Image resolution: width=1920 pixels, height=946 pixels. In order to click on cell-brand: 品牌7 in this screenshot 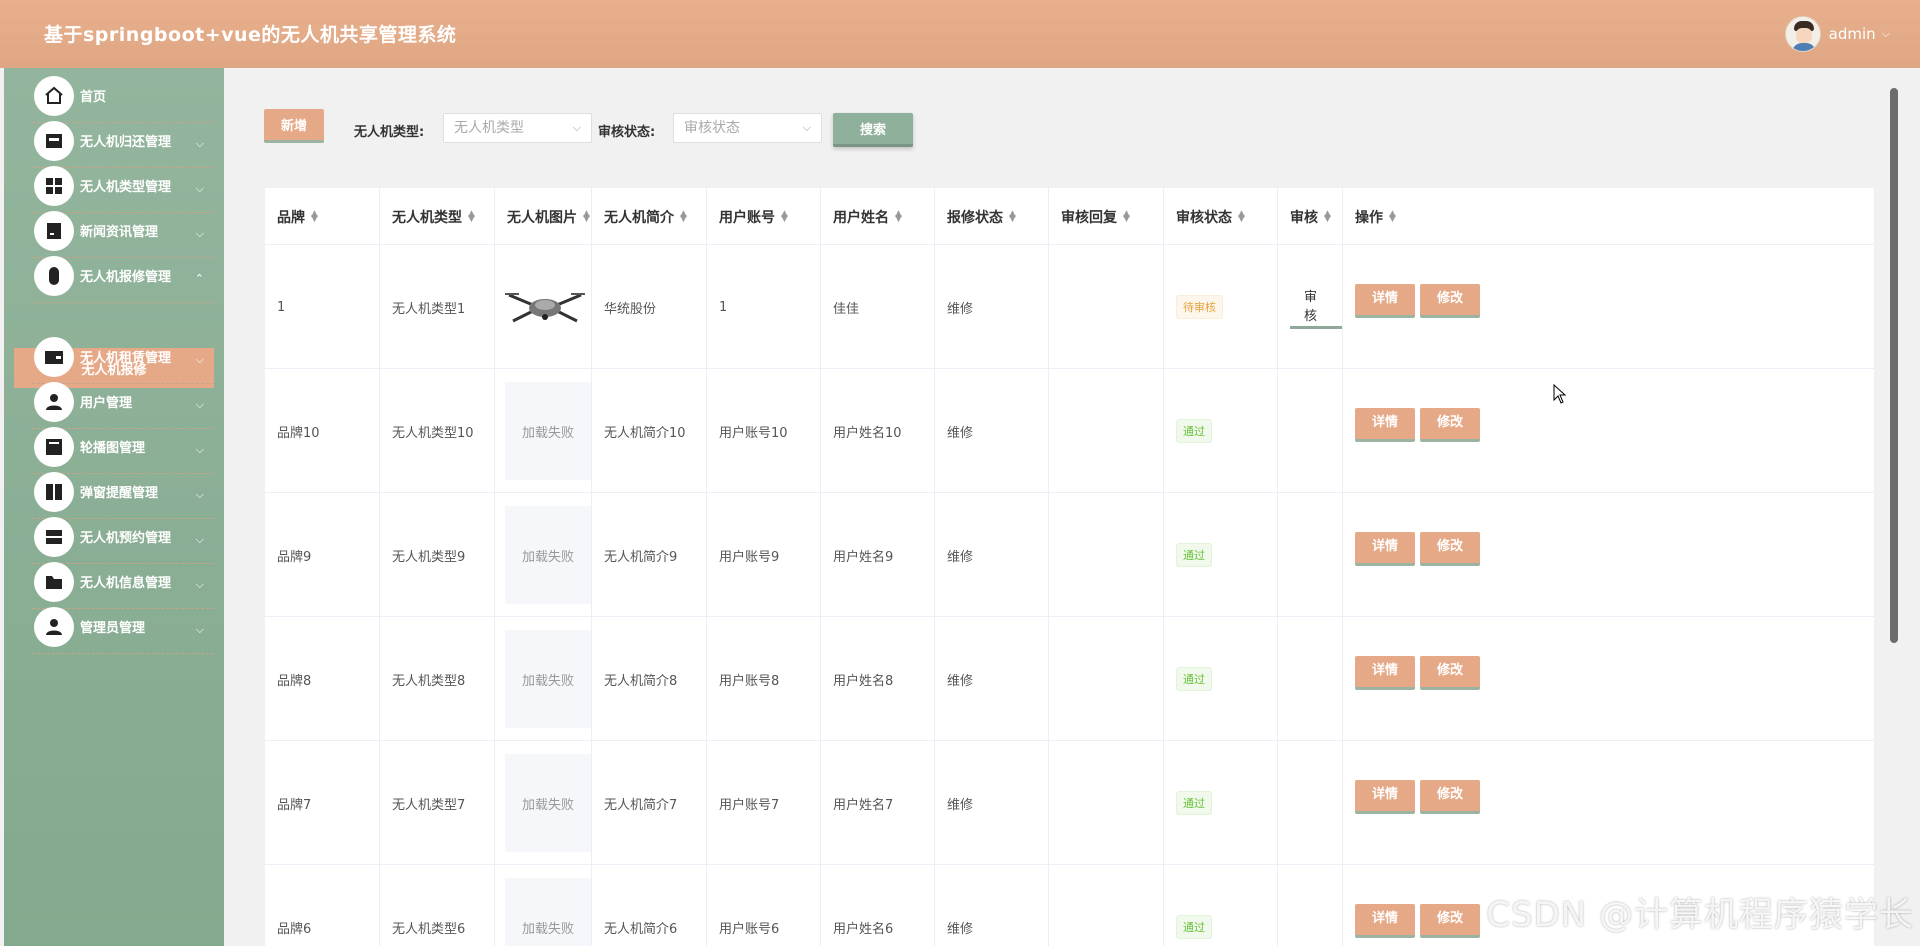, I will do `click(322, 803)`.